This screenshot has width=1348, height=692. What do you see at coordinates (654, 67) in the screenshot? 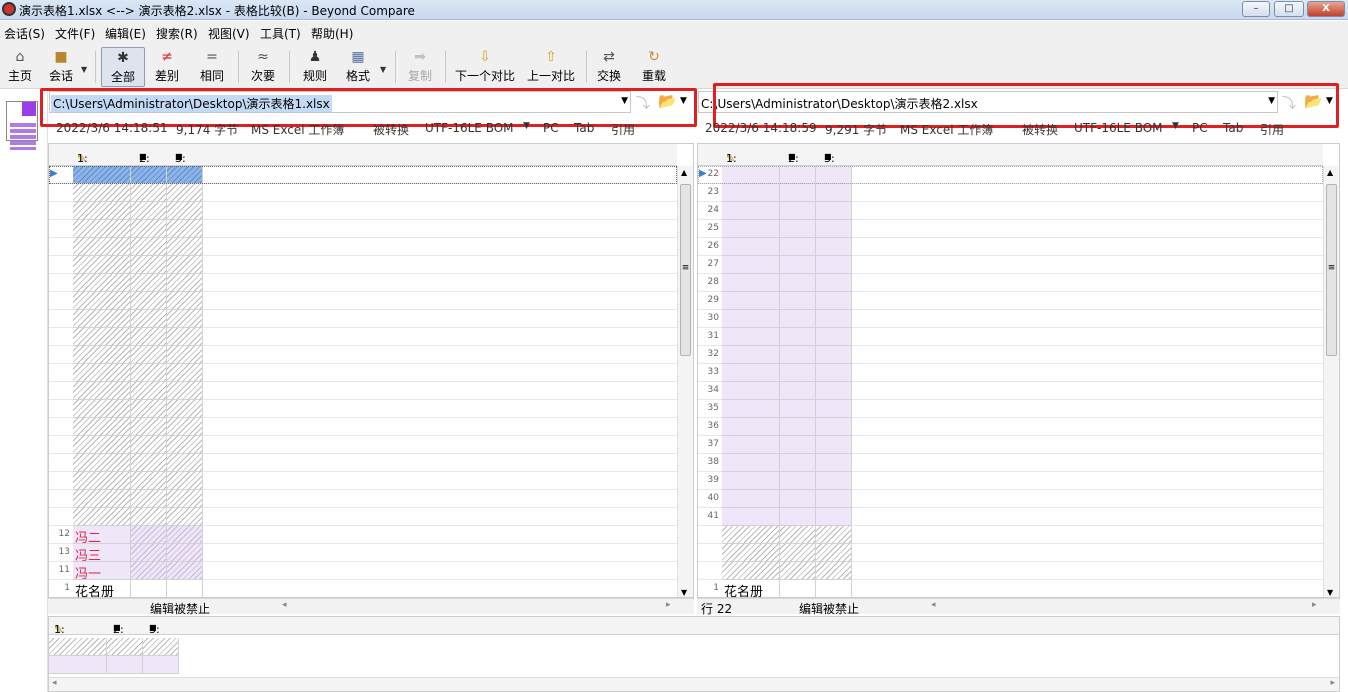
I see `reload-button: ↻ 重载` at bounding box center [654, 67].